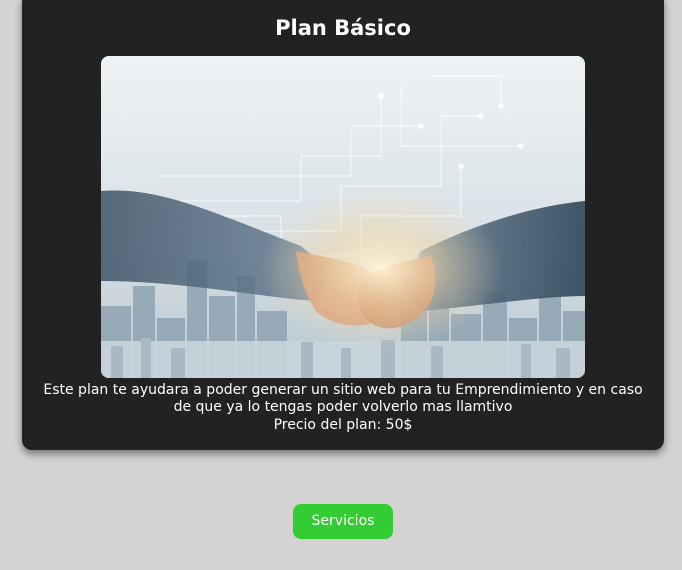 This screenshot has height=570, width=682. Describe the element at coordinates (343, 425) in the screenshot. I see `plan-price: Precio del plan: 50$` at that location.